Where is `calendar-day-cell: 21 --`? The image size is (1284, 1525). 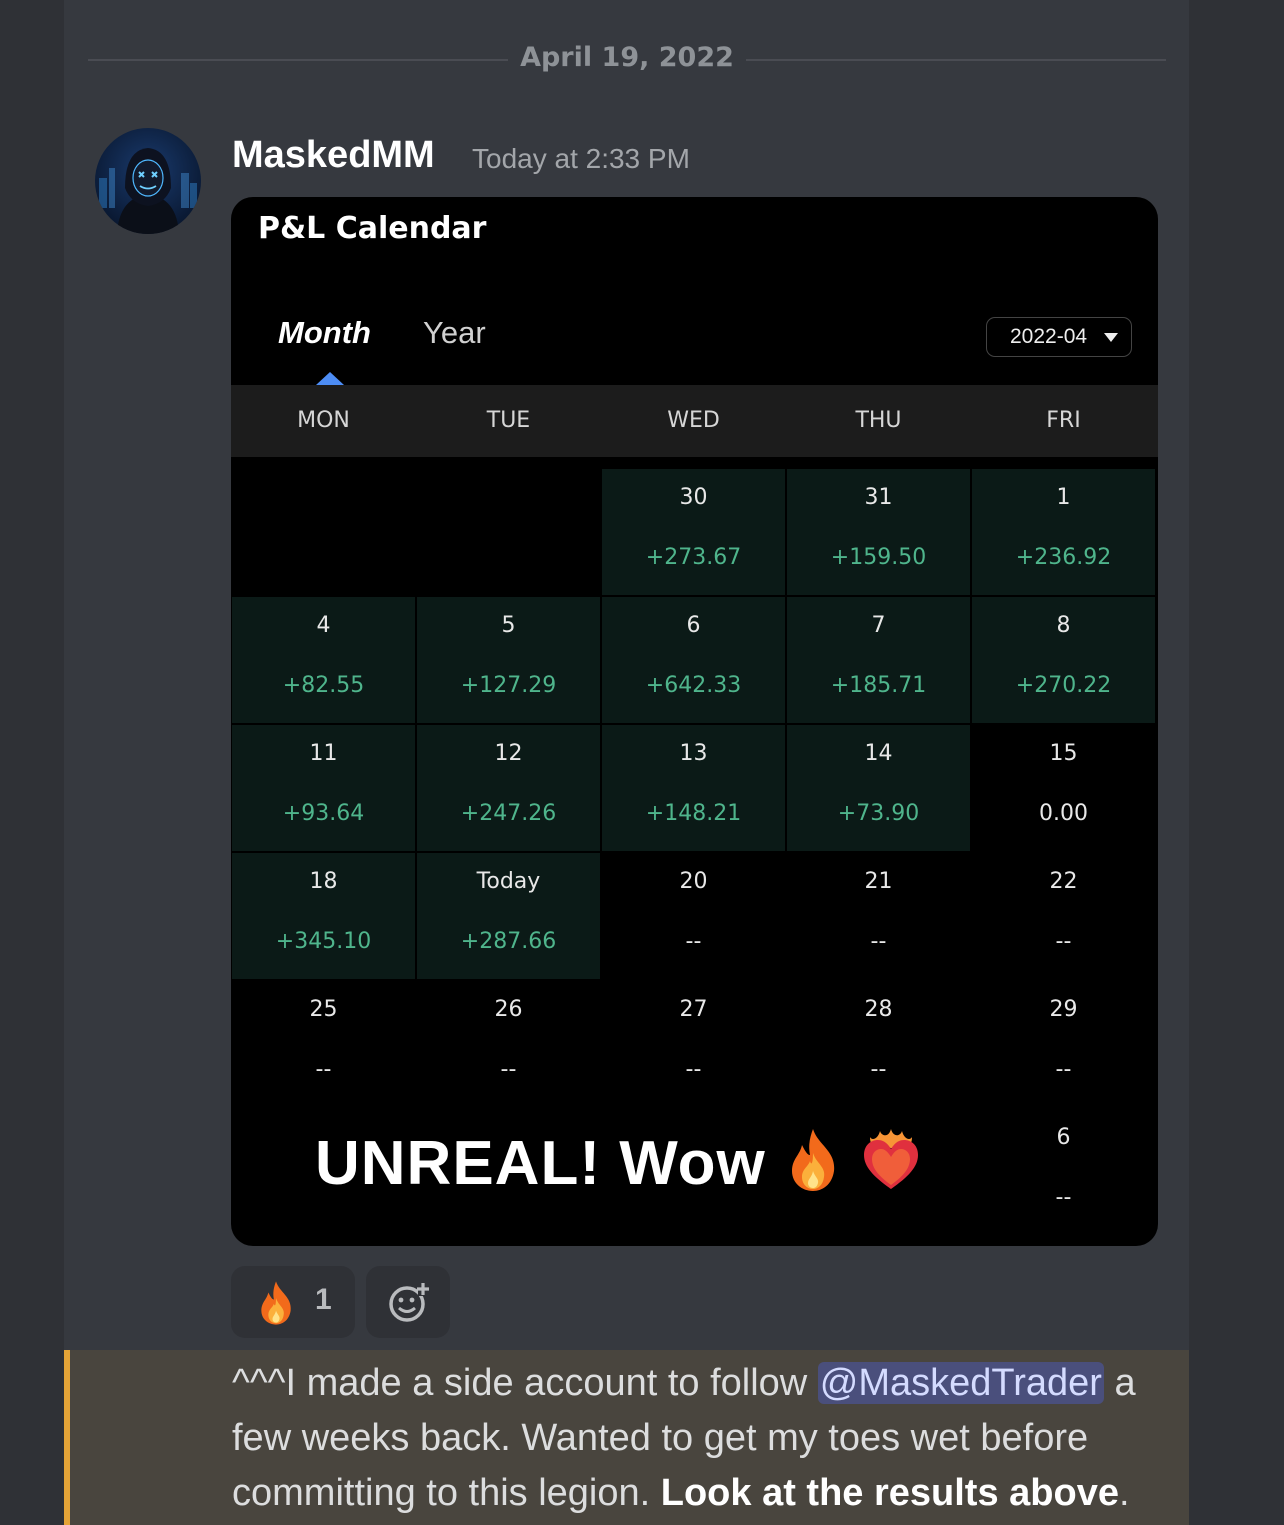 calendar-day-cell: 21 -- is located at coordinates (878, 916).